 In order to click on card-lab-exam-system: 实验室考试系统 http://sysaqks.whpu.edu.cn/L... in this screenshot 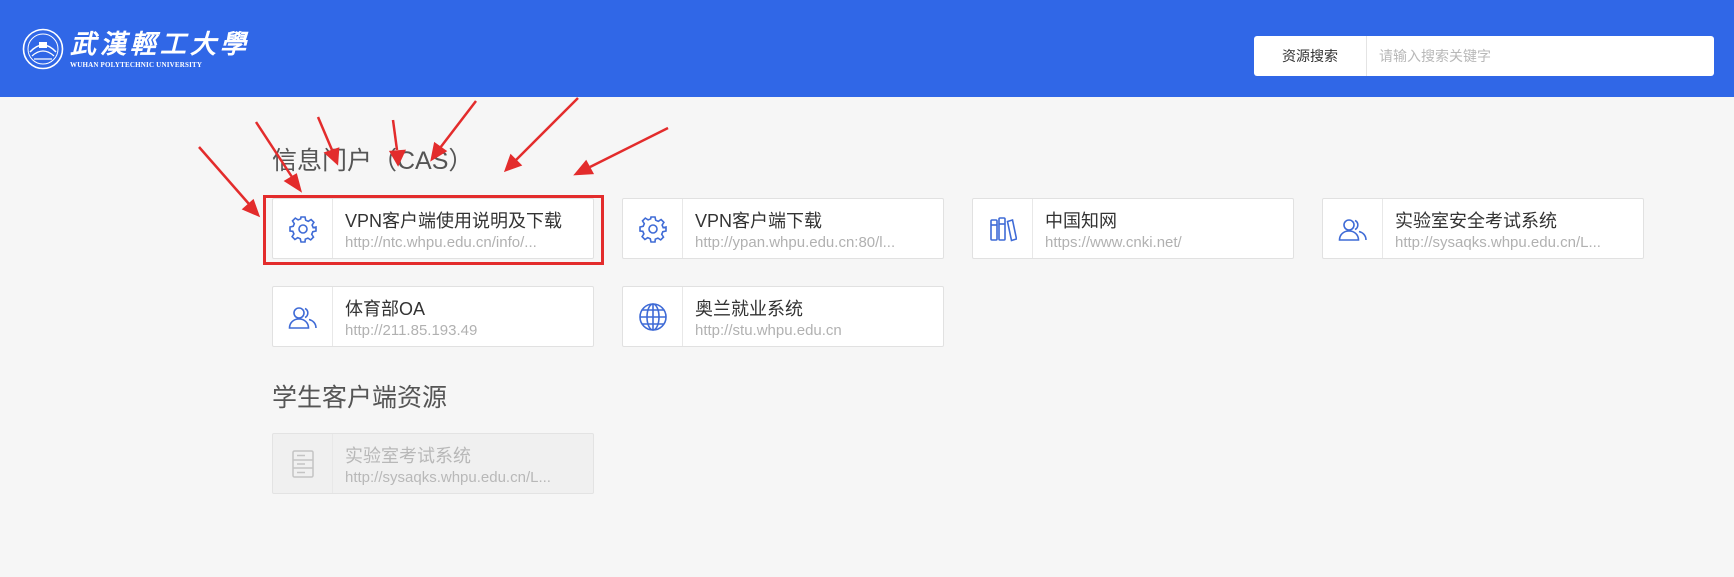, I will do `click(433, 463)`.